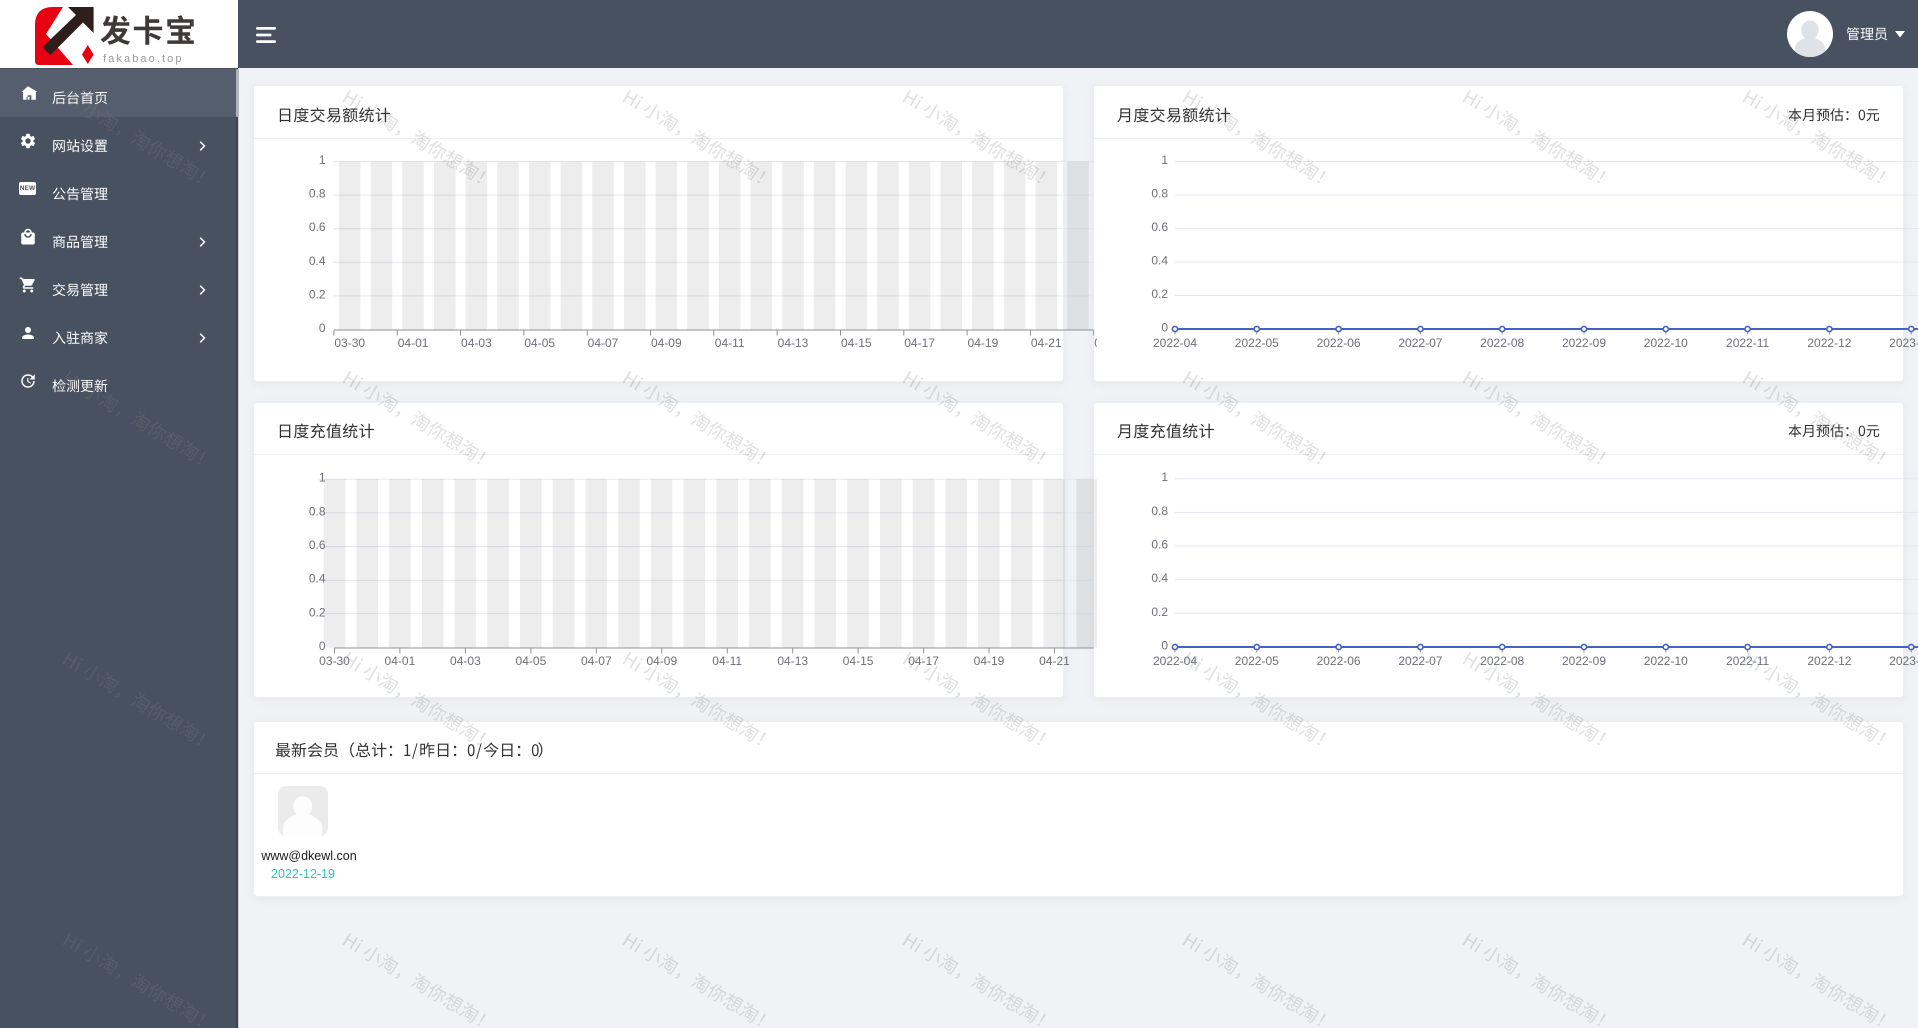 The width and height of the screenshot is (1918, 1028). What do you see at coordinates (1095, 343) in the screenshot?
I see `svg-text: 04-23` at bounding box center [1095, 343].